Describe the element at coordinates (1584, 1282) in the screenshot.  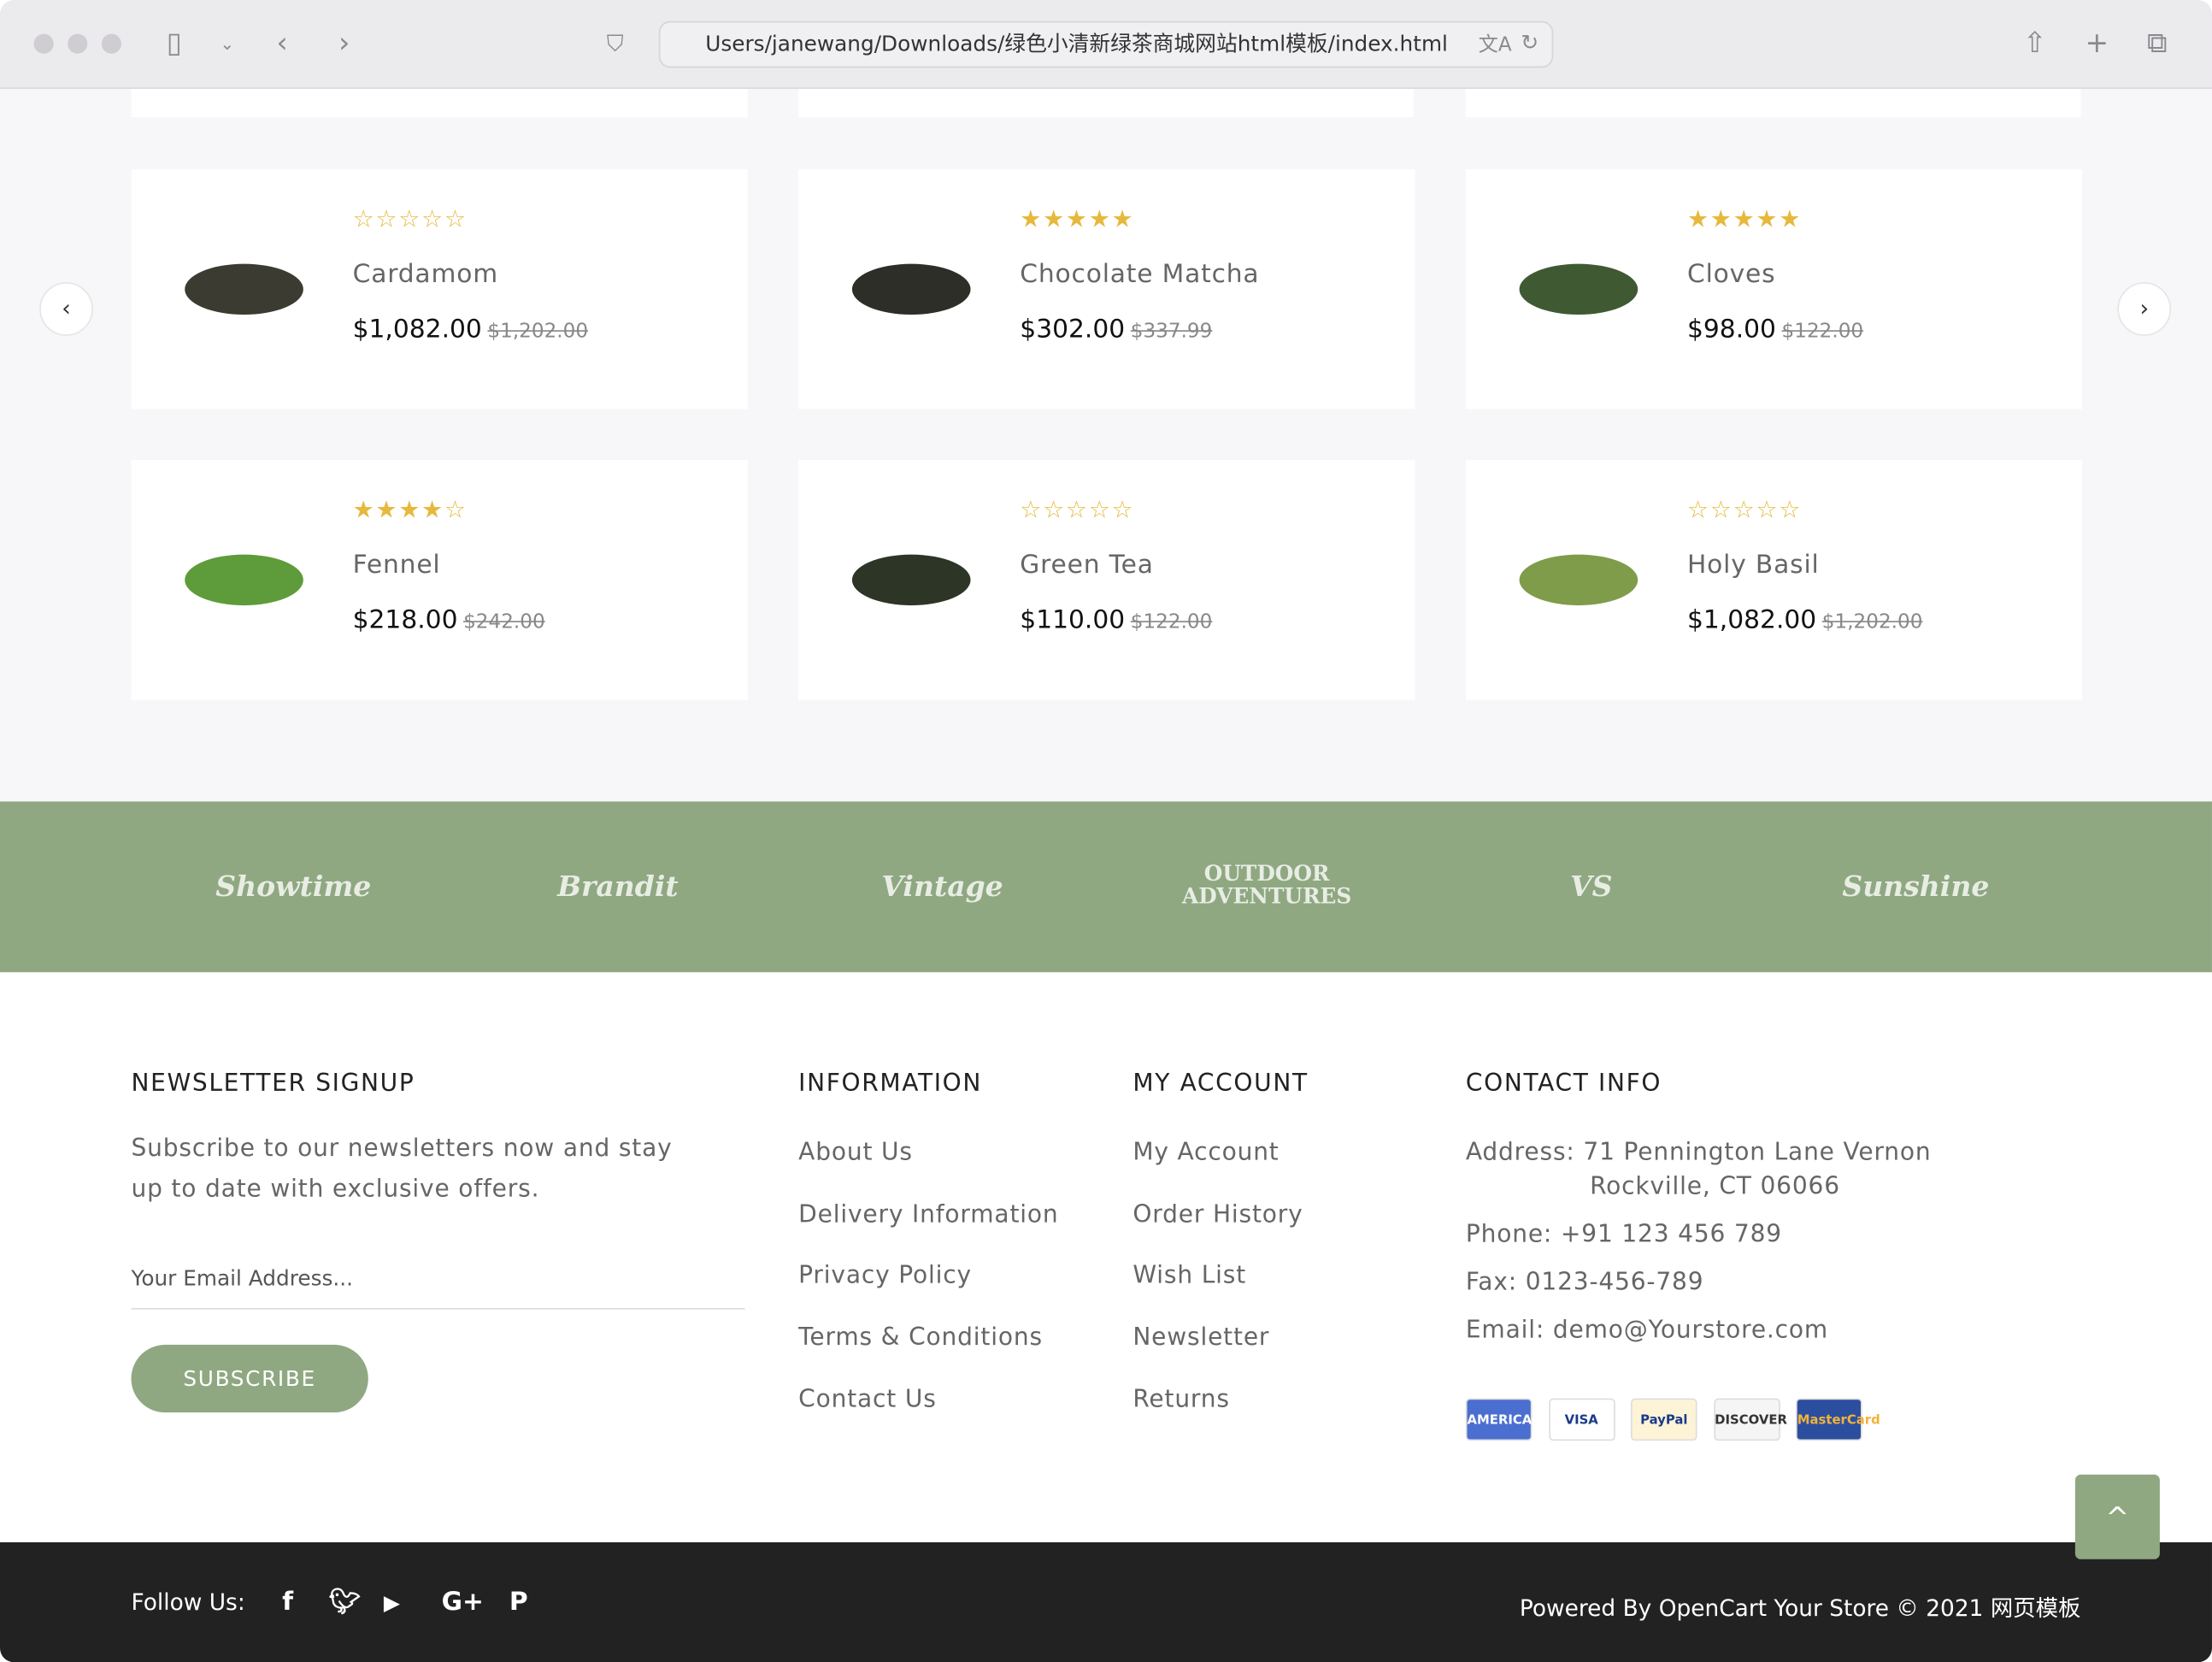
I see `contact-fax: Fax: 0123-456-789` at that location.